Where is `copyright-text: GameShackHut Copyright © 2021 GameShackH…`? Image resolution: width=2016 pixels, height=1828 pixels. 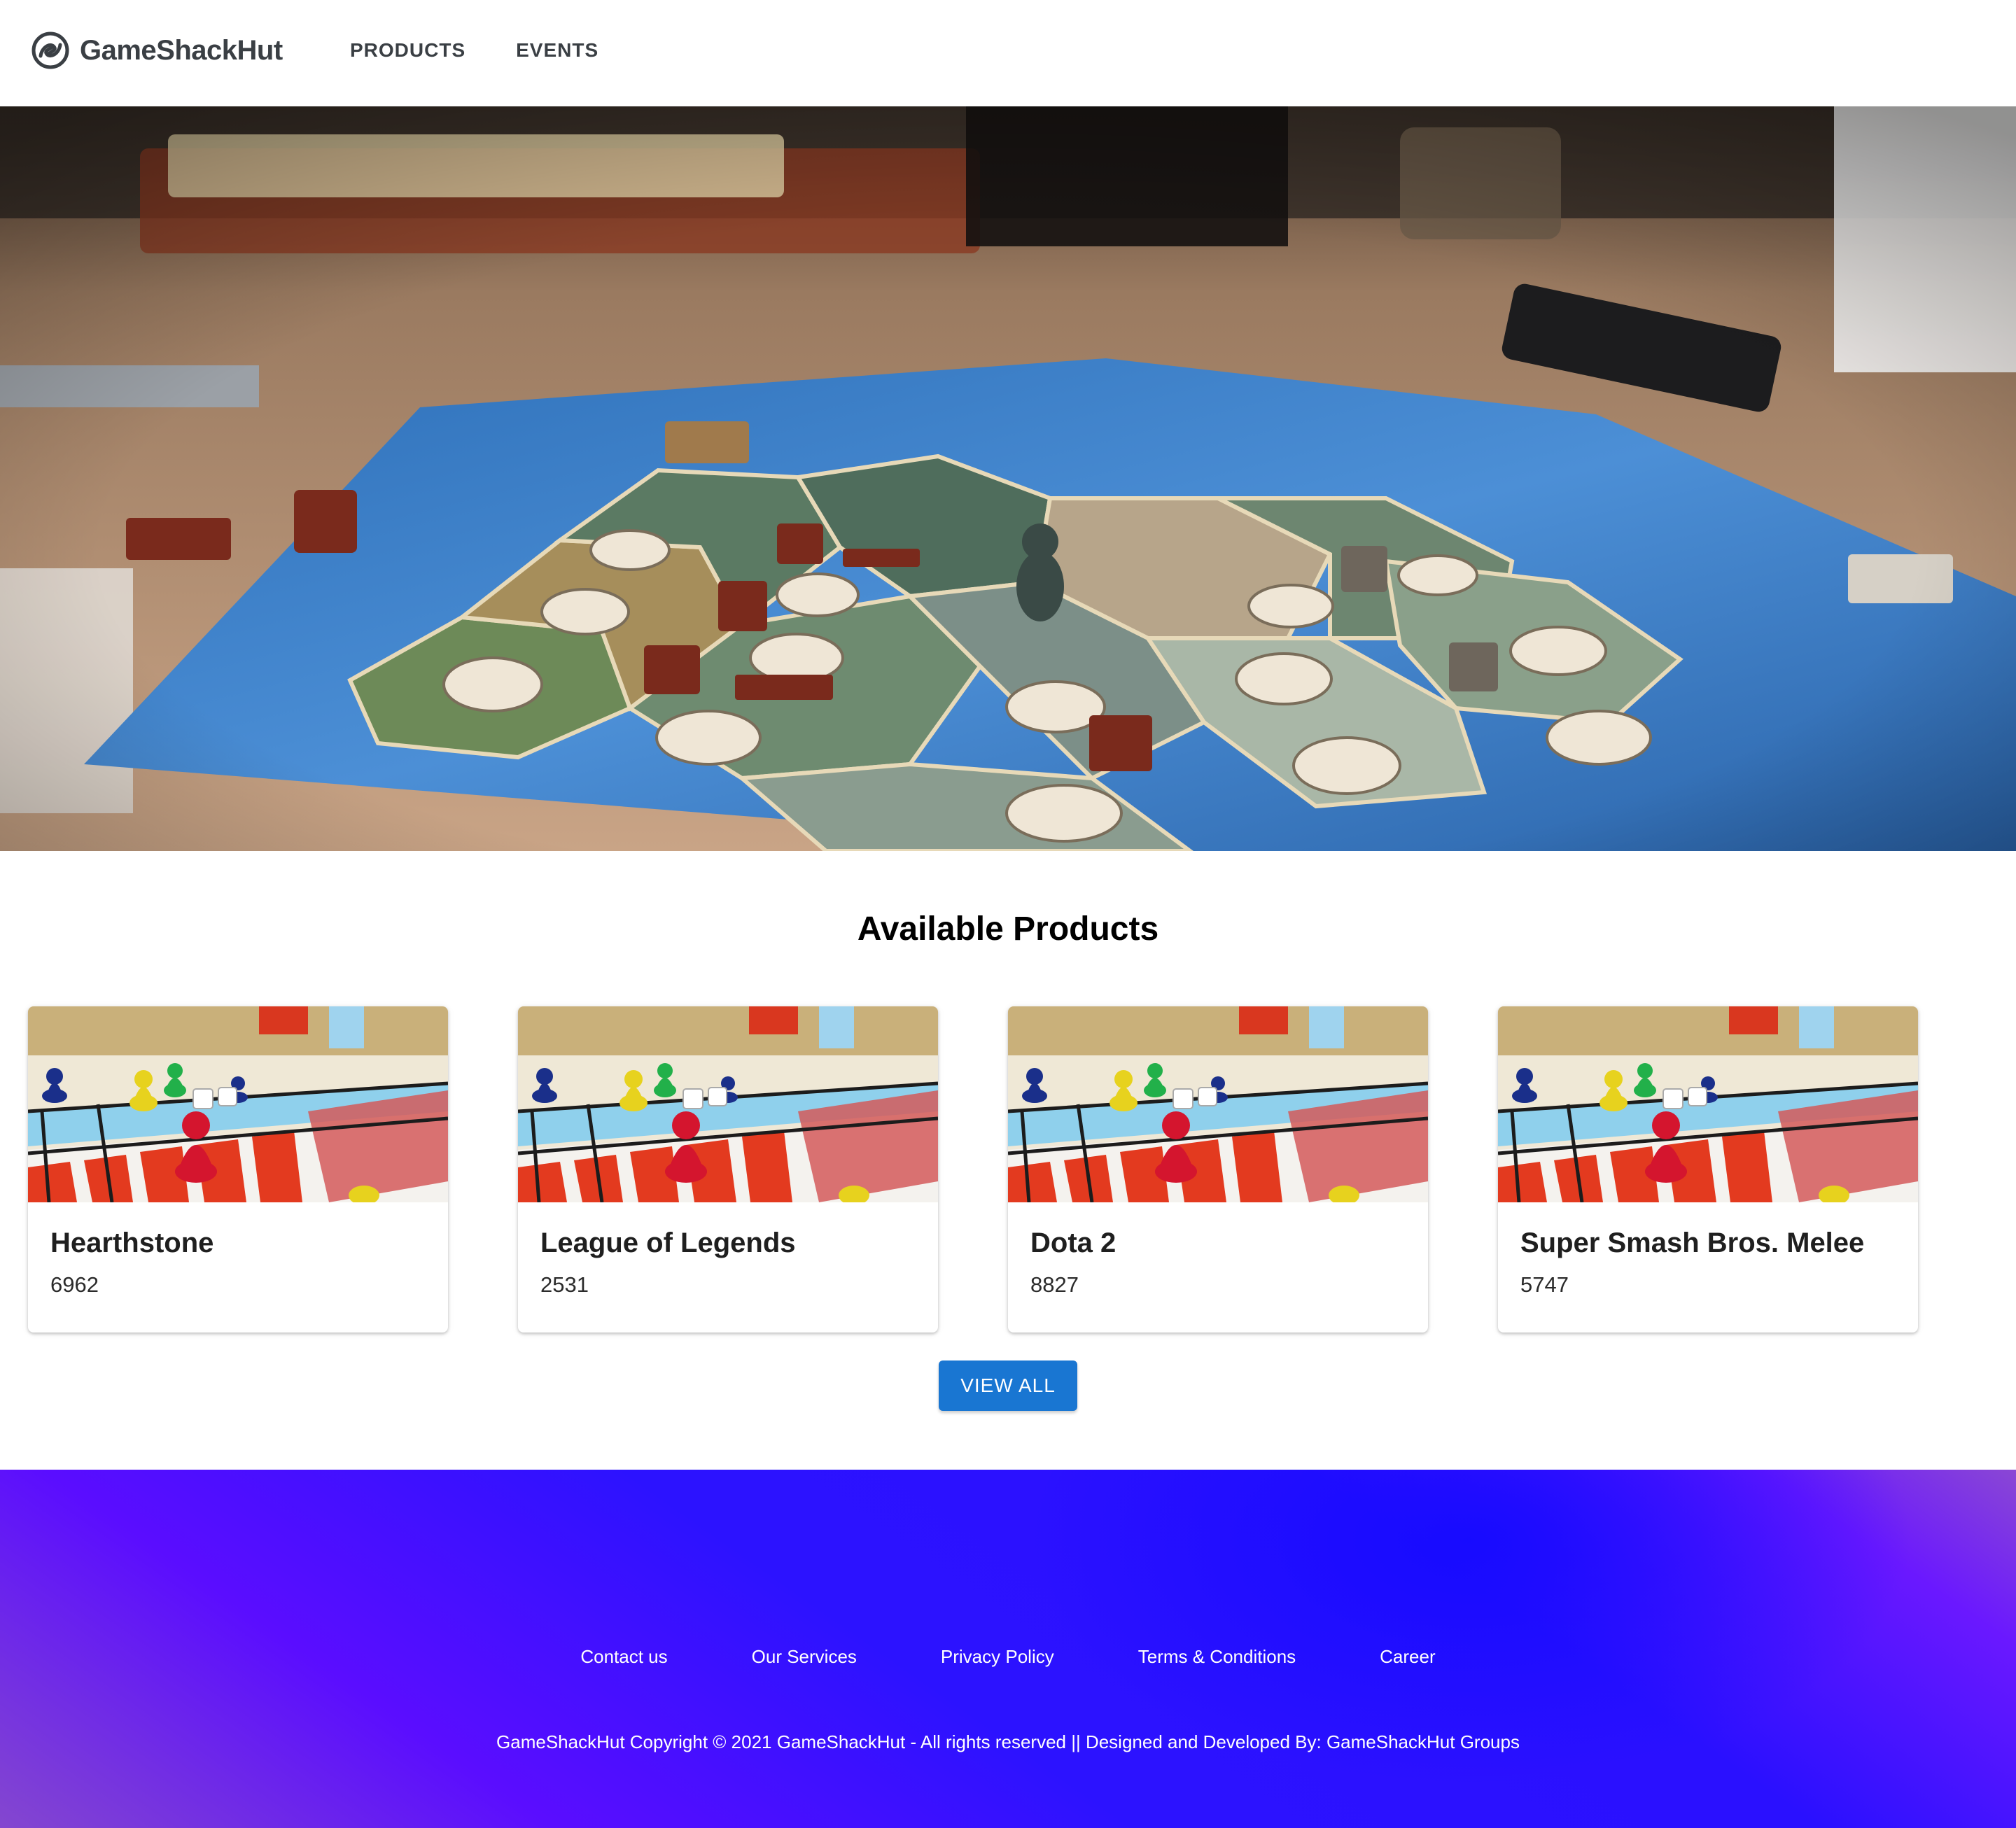
copyright-text: GameShackHut Copyright © 2021 GameShackH… is located at coordinates (1008, 1742).